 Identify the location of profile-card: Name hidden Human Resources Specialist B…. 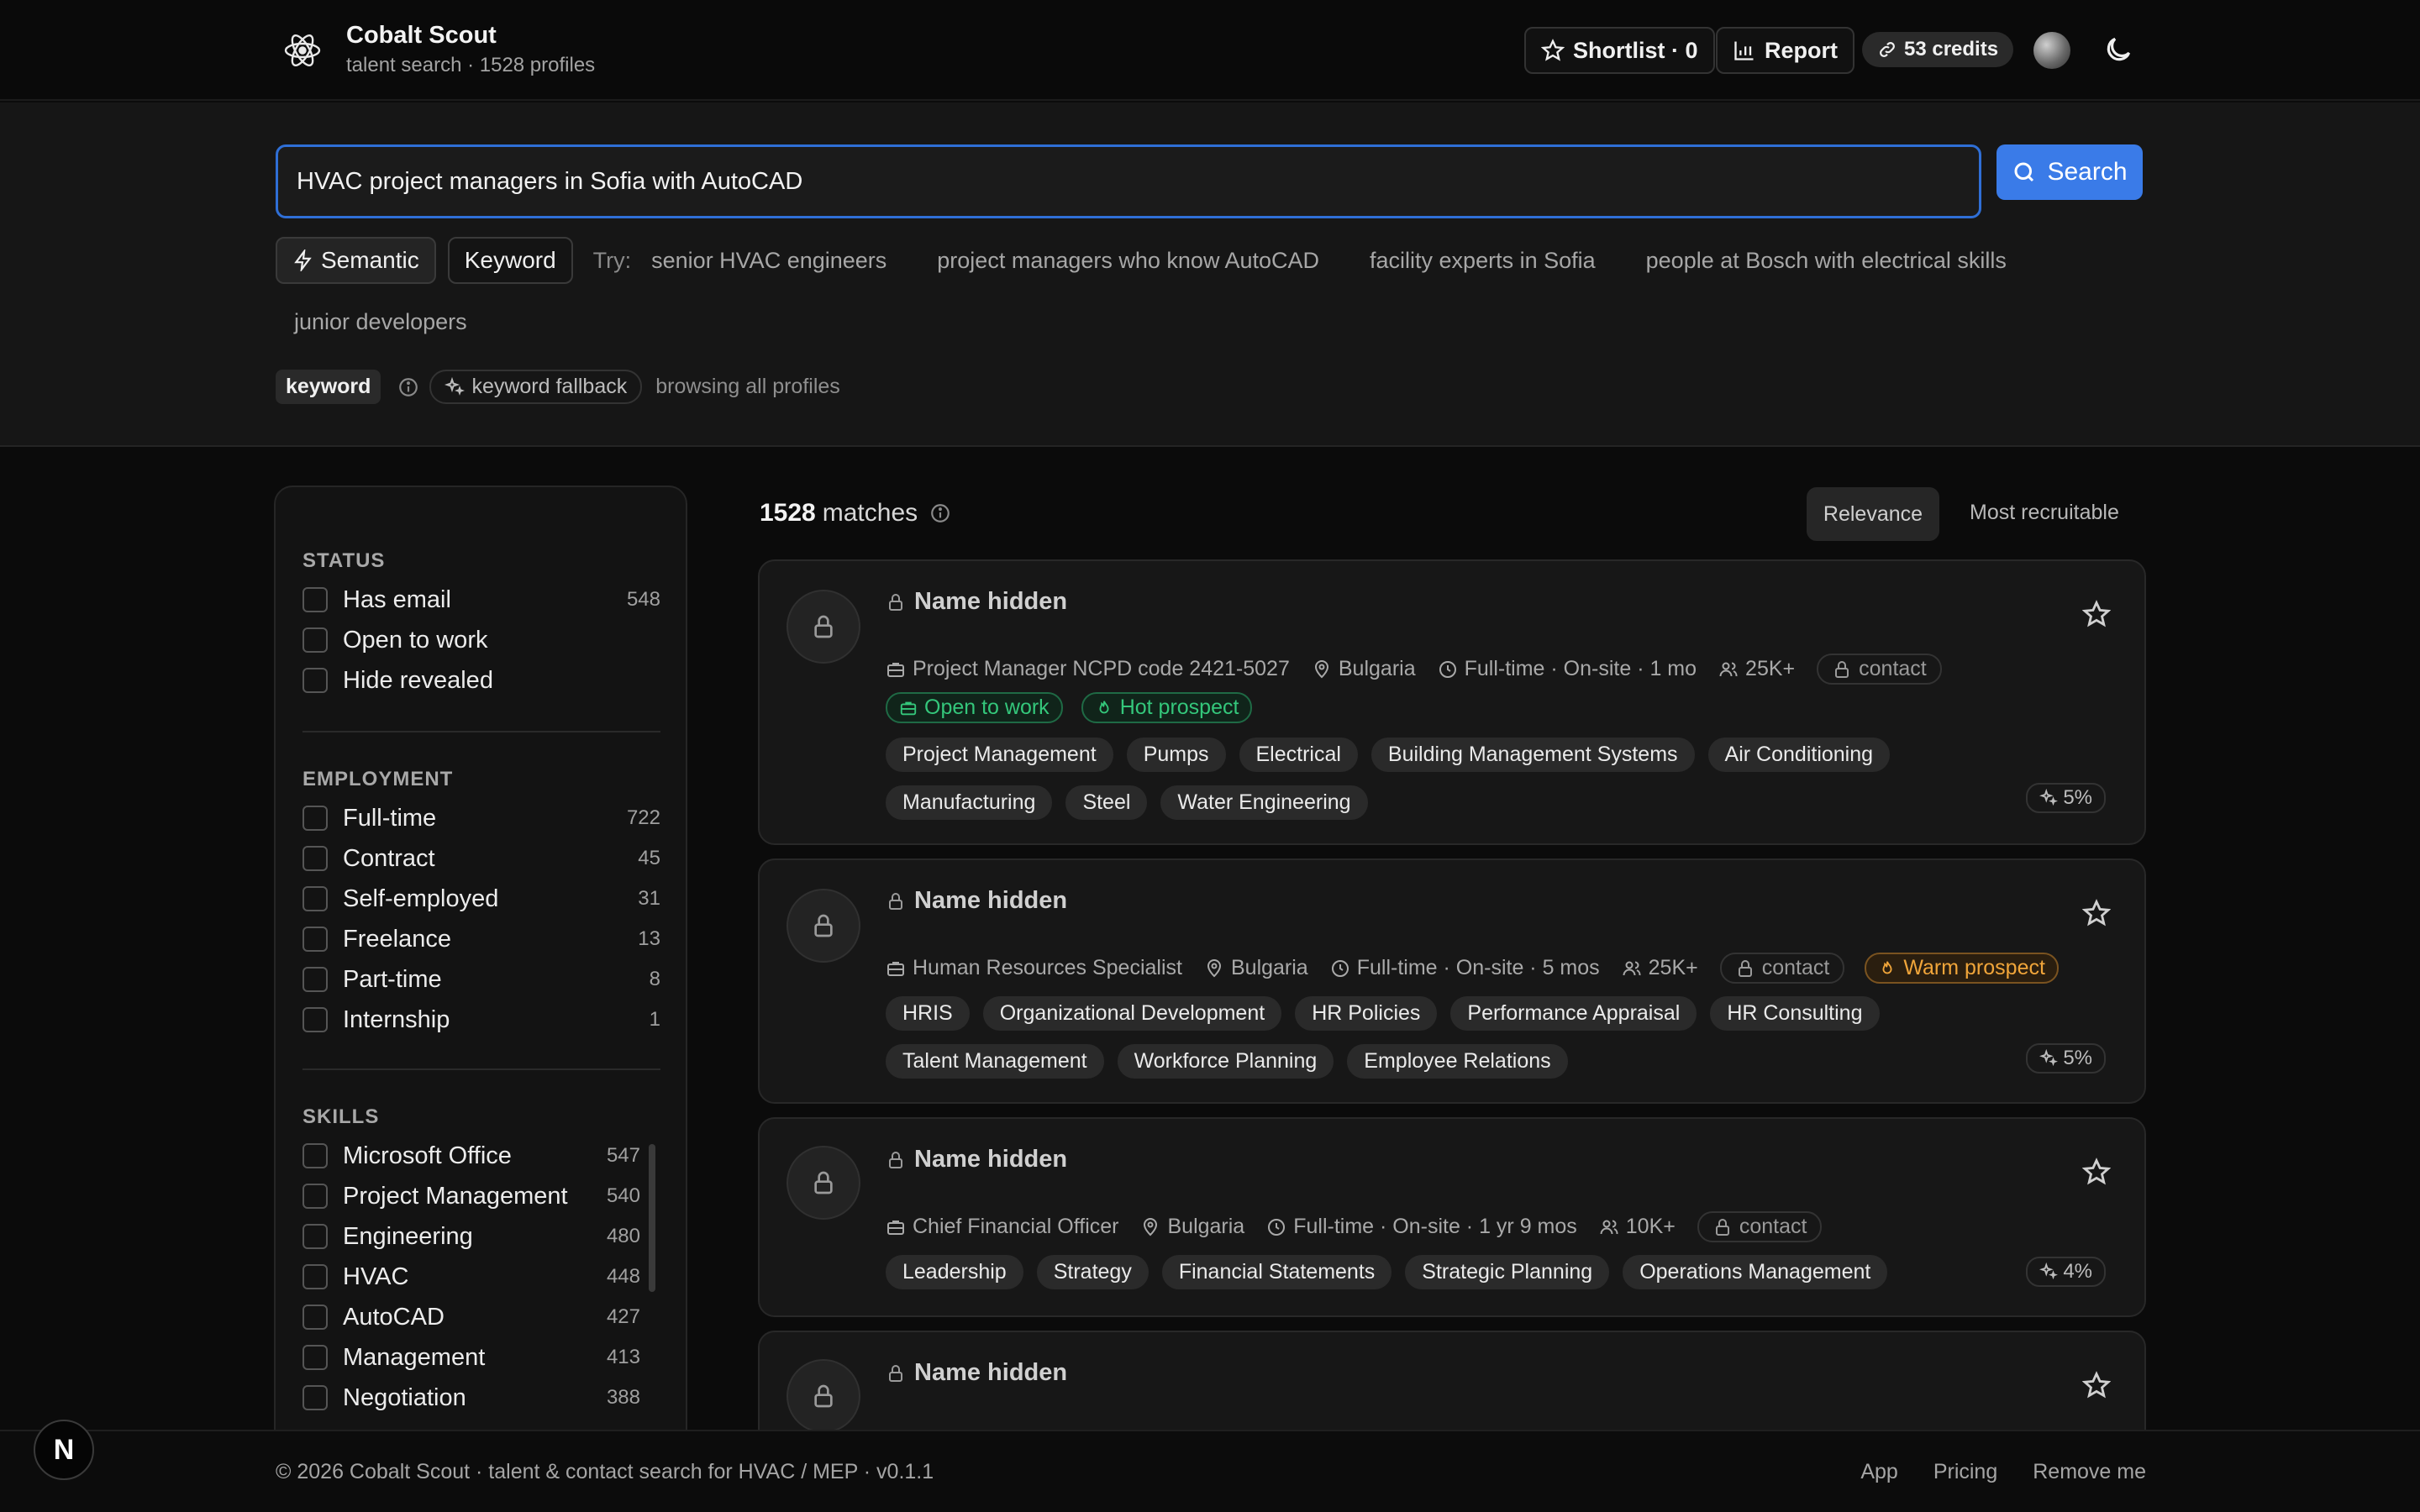
(1452, 981).